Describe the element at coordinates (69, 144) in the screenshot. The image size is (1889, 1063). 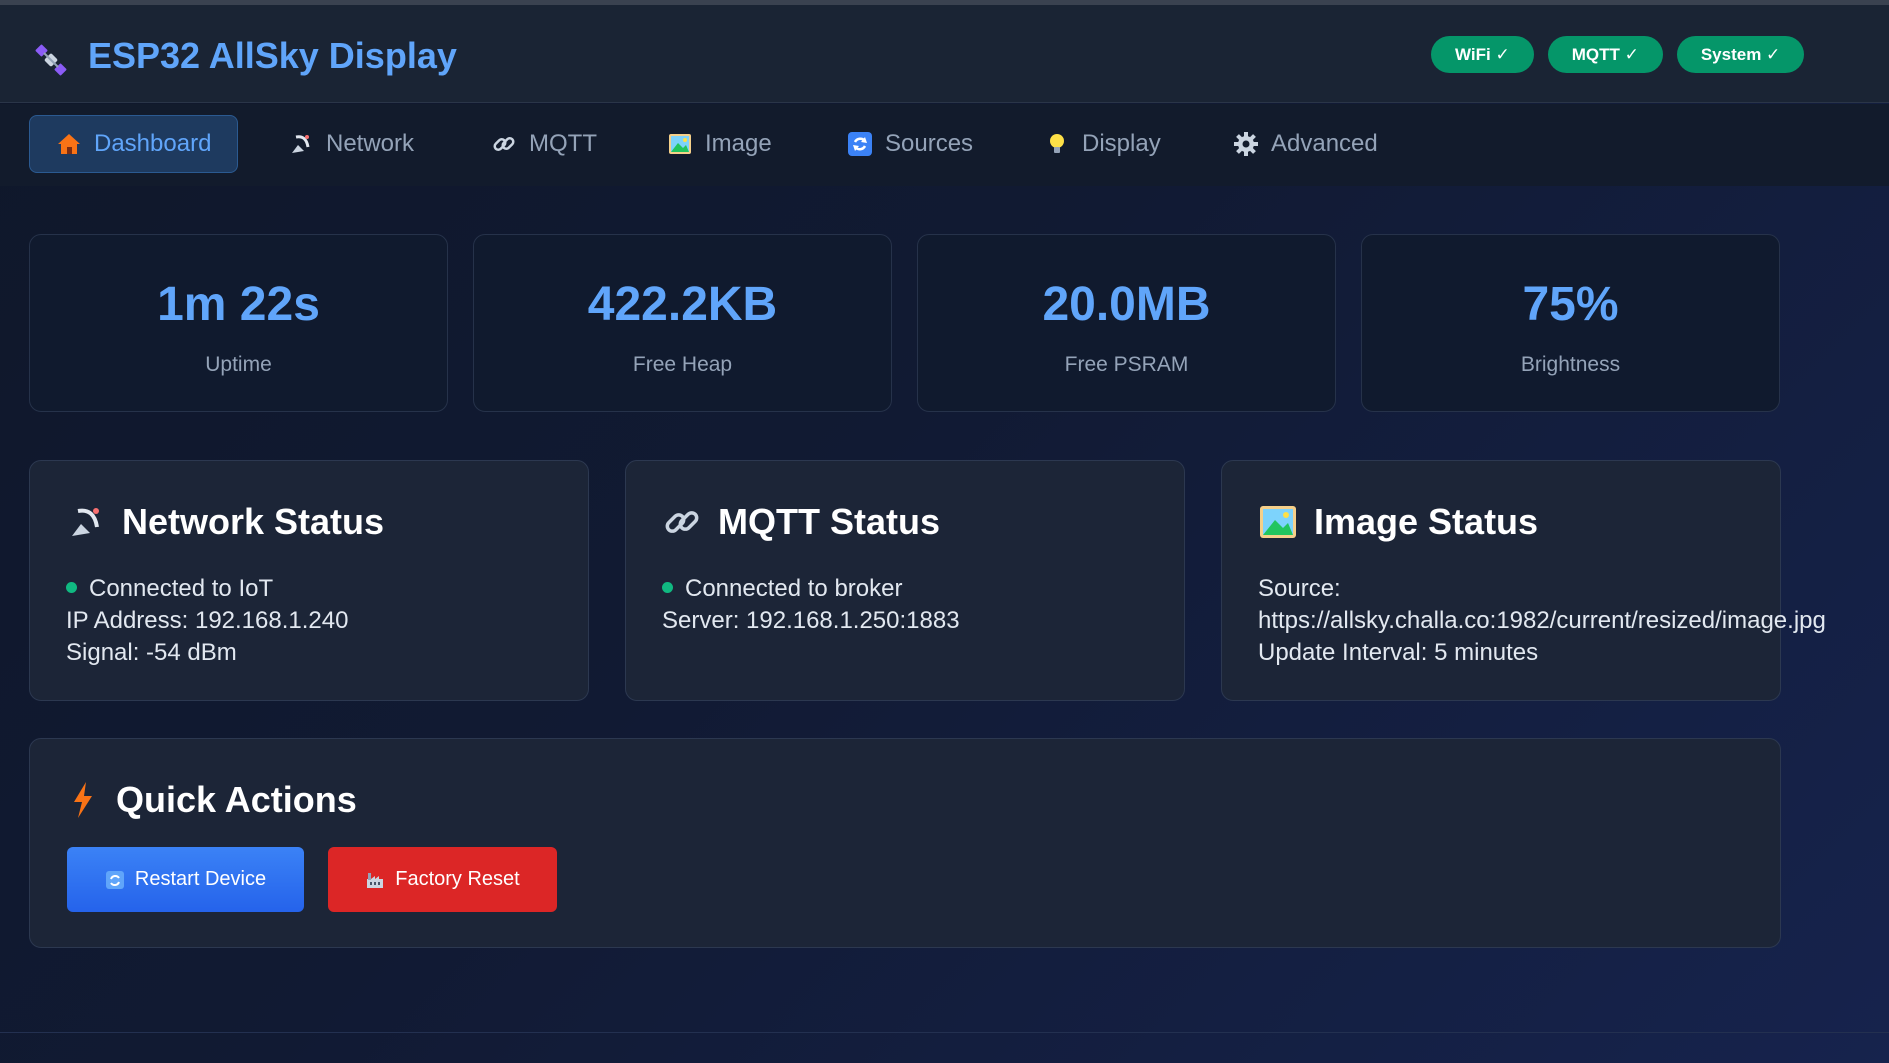
I see `house-icon` at that location.